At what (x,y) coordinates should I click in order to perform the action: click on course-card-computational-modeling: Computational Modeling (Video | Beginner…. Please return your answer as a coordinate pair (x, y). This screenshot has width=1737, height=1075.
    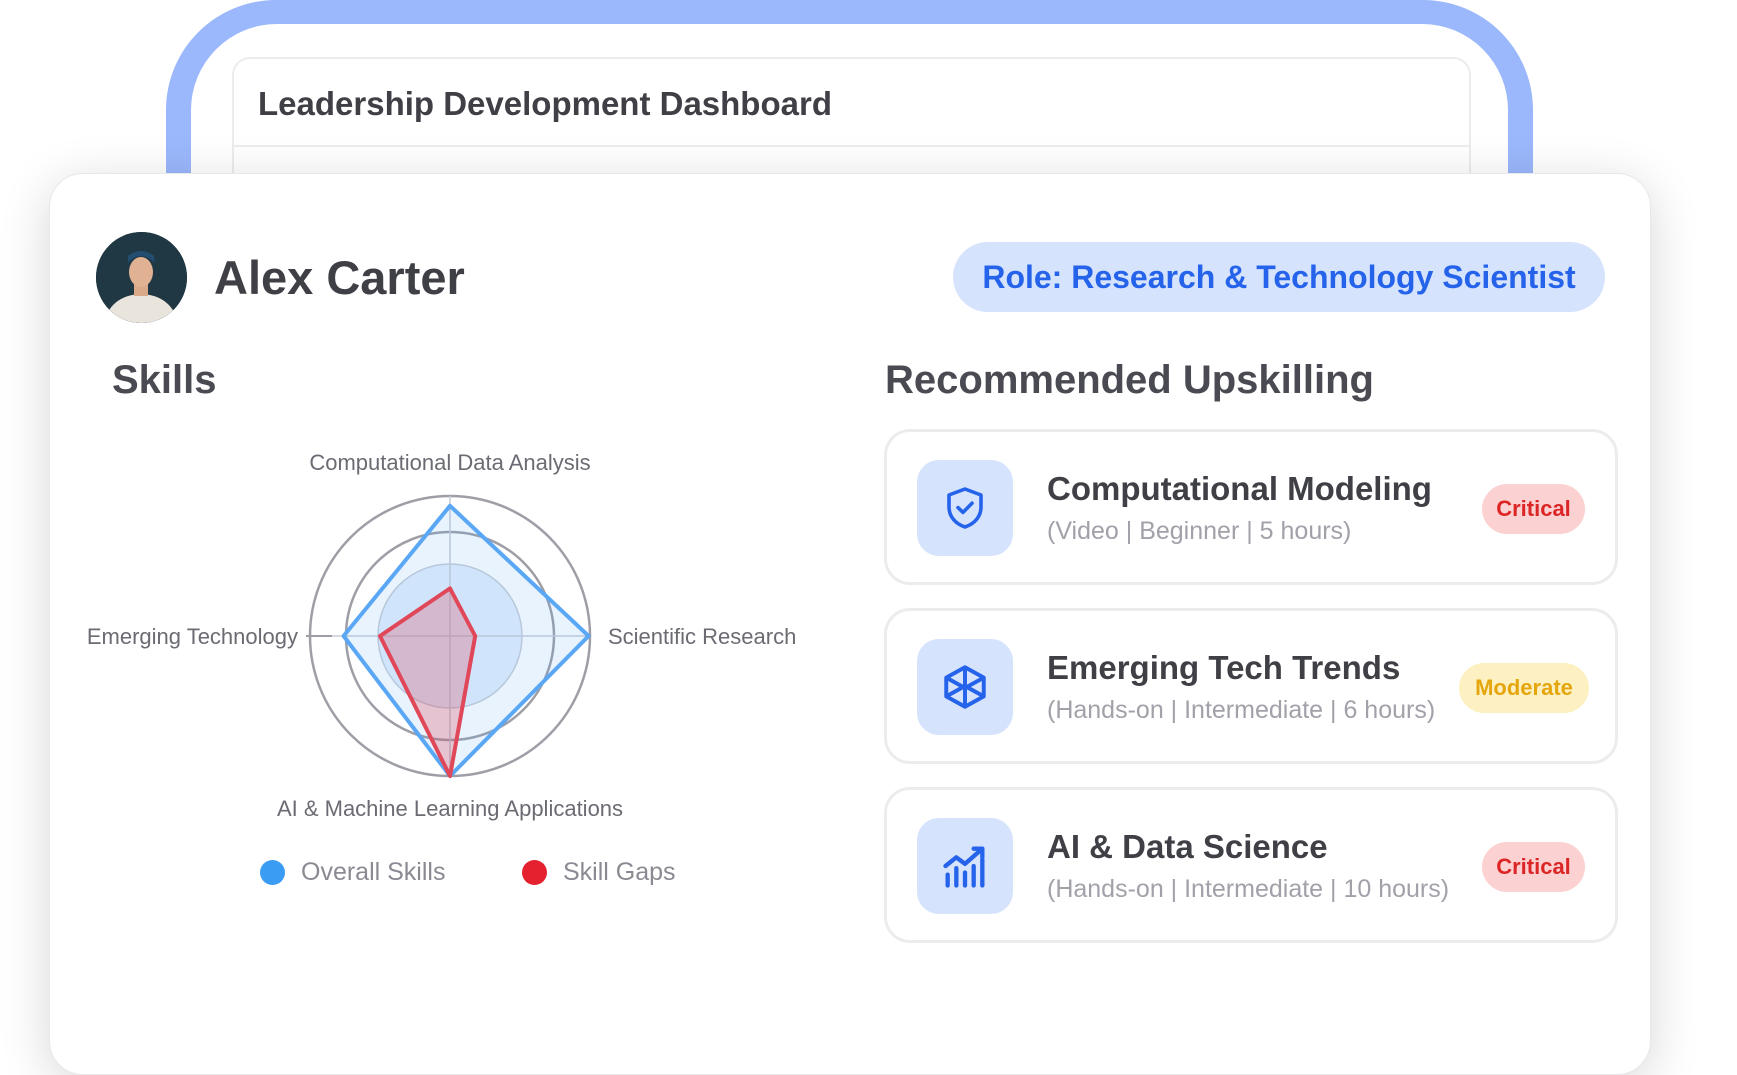
    Looking at the image, I should click on (1251, 507).